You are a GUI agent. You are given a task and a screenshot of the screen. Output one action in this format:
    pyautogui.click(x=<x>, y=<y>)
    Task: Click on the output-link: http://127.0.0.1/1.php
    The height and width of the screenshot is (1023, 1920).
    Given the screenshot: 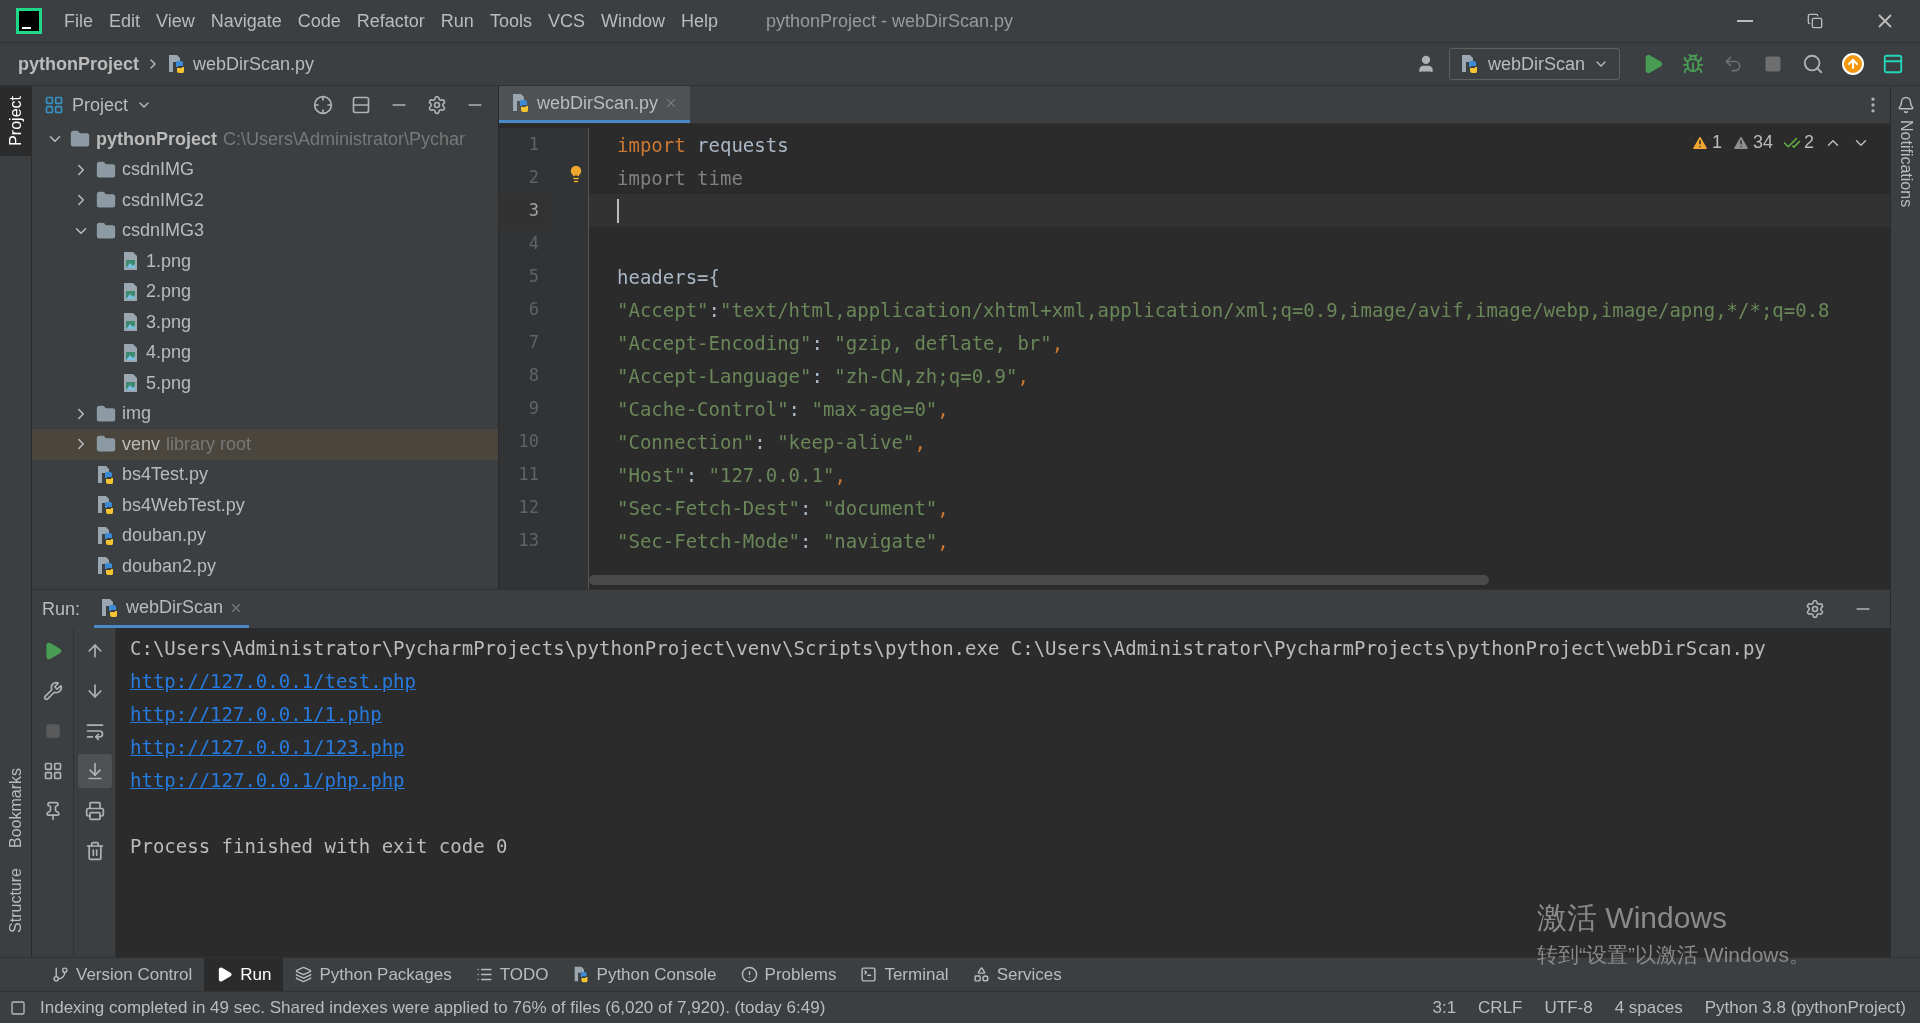 What is the action you would take?
    pyautogui.click(x=256, y=714)
    